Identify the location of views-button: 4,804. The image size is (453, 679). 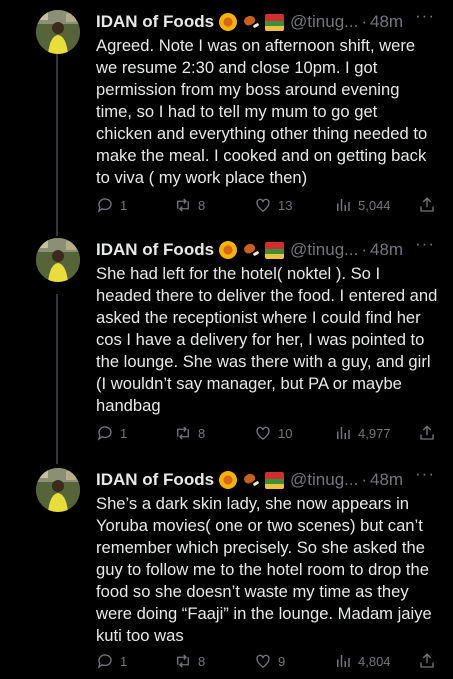
(362, 661).